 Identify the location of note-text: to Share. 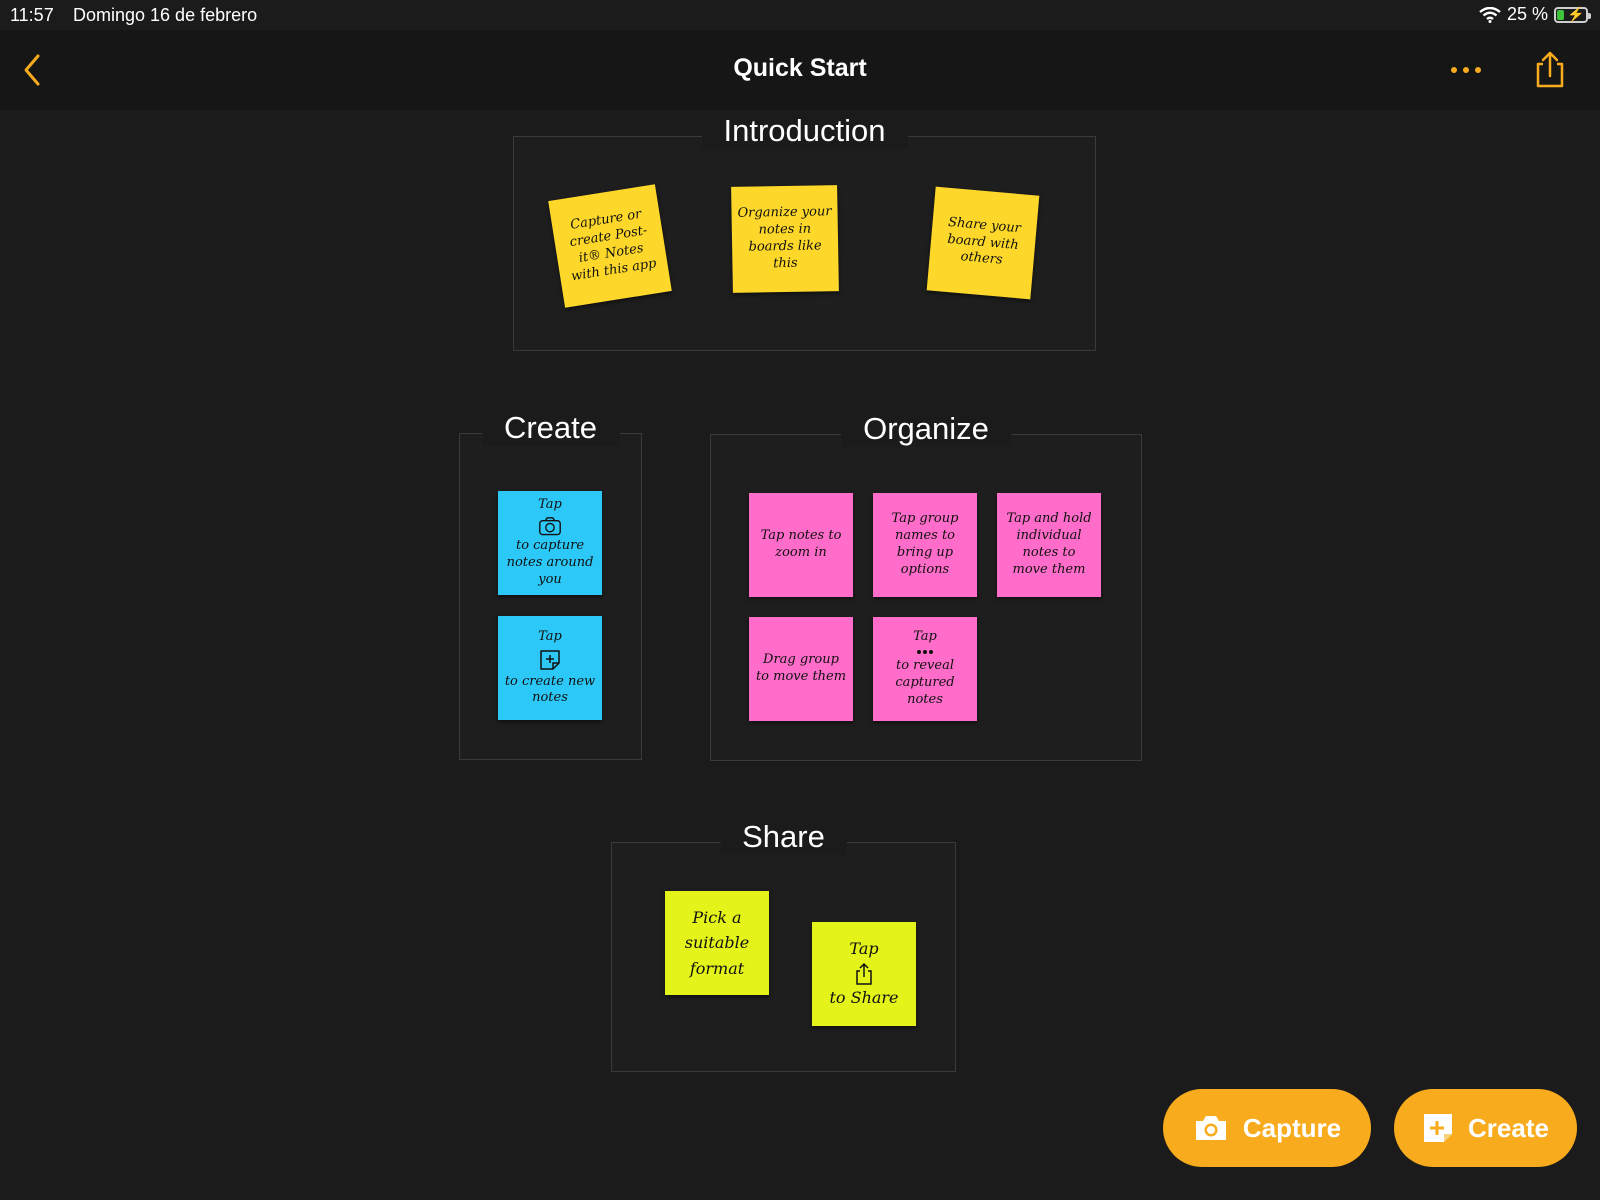
(864, 997).